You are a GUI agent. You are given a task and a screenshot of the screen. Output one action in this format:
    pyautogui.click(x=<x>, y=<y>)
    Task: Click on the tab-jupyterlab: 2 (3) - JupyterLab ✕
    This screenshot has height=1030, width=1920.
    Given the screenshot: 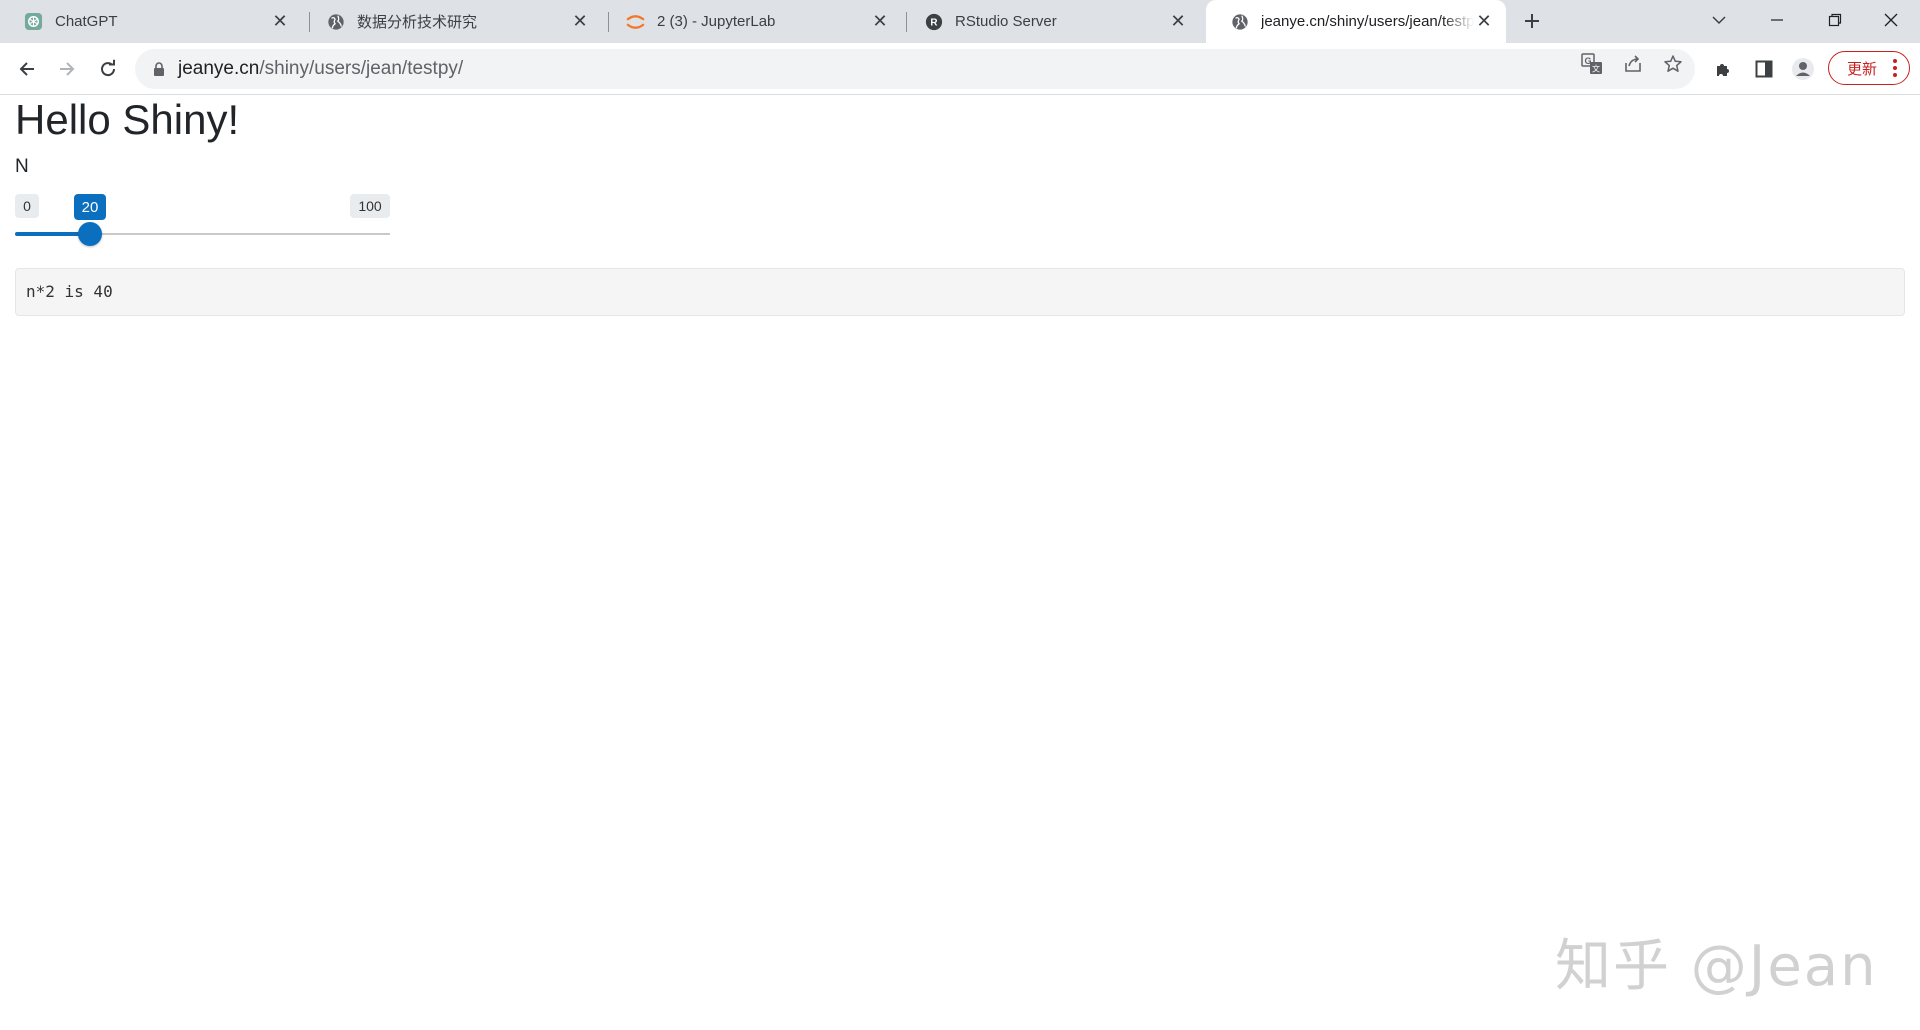 What is the action you would take?
    pyautogui.click(x=752, y=21)
    